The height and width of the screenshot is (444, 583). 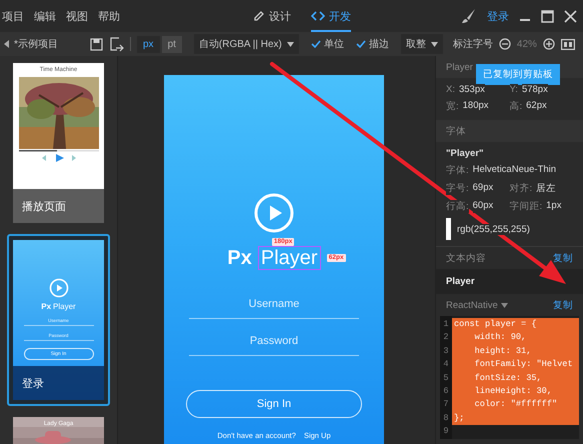 I want to click on export-icon, so click(x=116, y=44).